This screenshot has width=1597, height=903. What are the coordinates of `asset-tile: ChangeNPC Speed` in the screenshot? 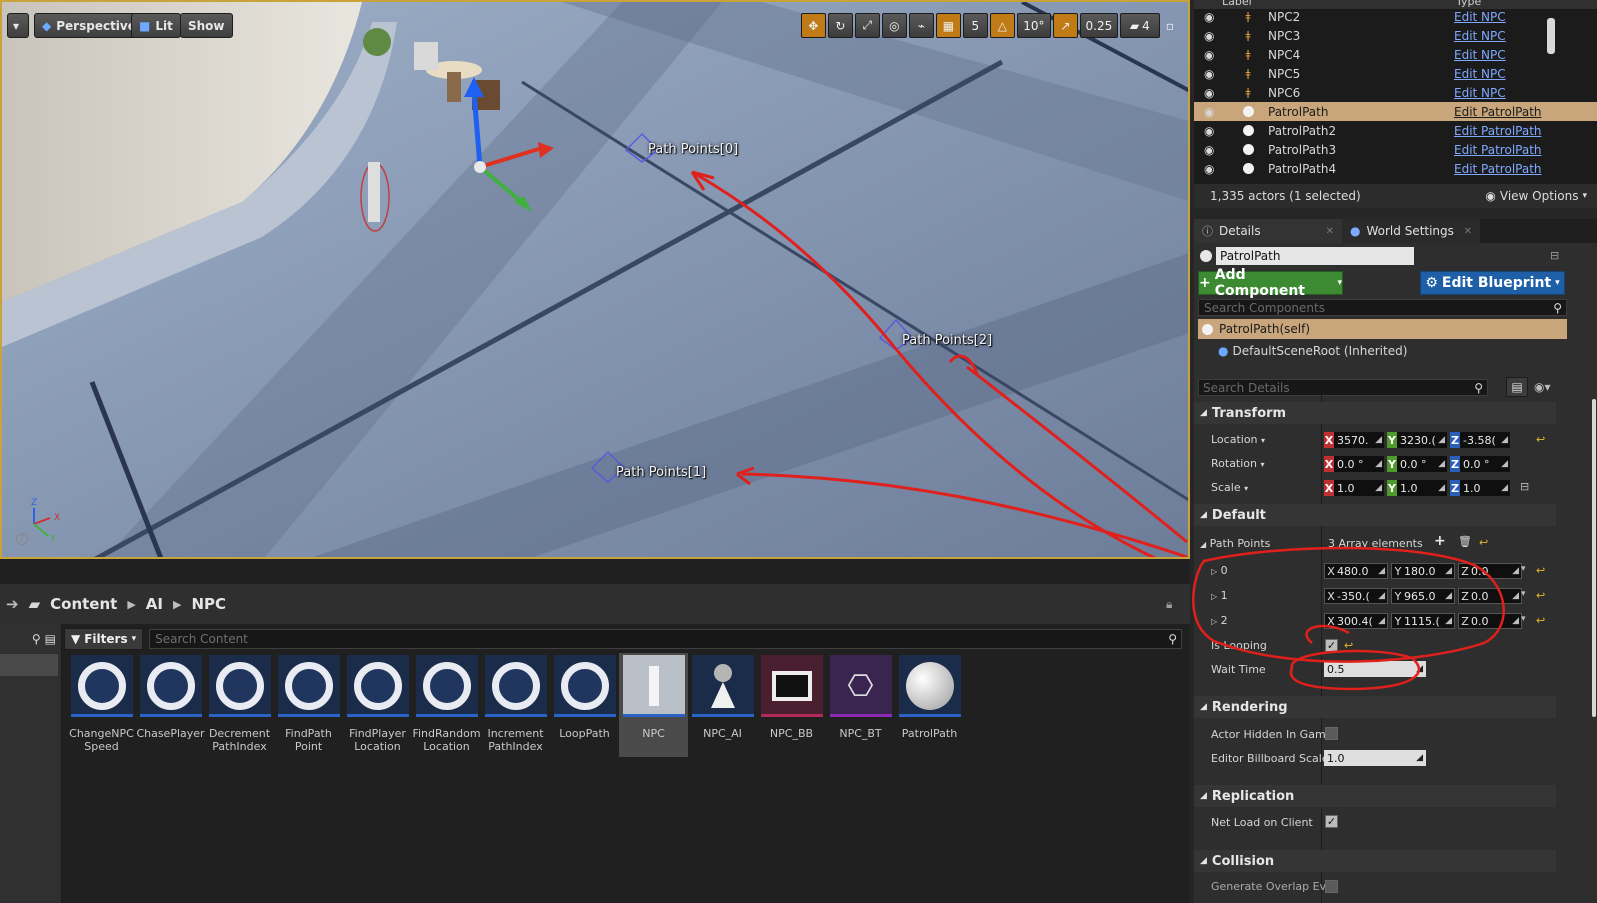 It's located at (101, 705).